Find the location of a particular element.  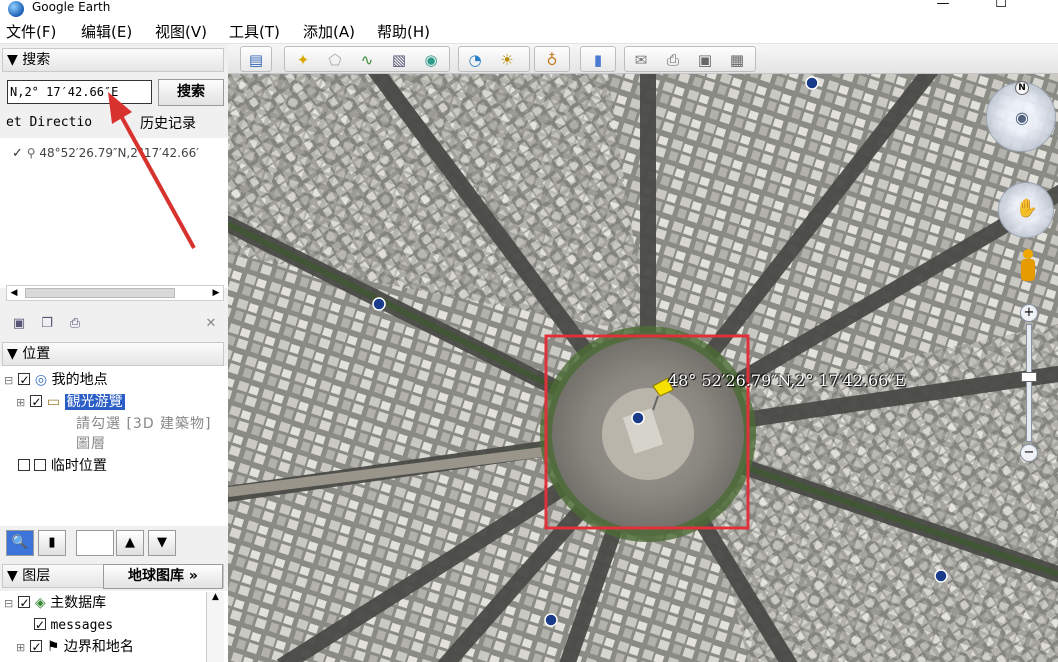

menu-help: 帮助(H) is located at coordinates (403, 32).